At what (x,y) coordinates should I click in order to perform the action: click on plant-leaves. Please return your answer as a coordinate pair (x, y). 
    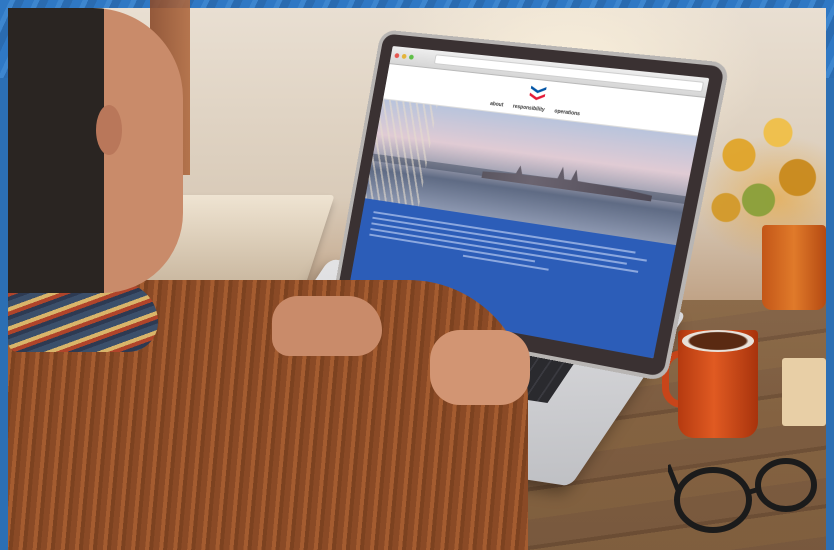
    Looking at the image, I should click on (765, 170).